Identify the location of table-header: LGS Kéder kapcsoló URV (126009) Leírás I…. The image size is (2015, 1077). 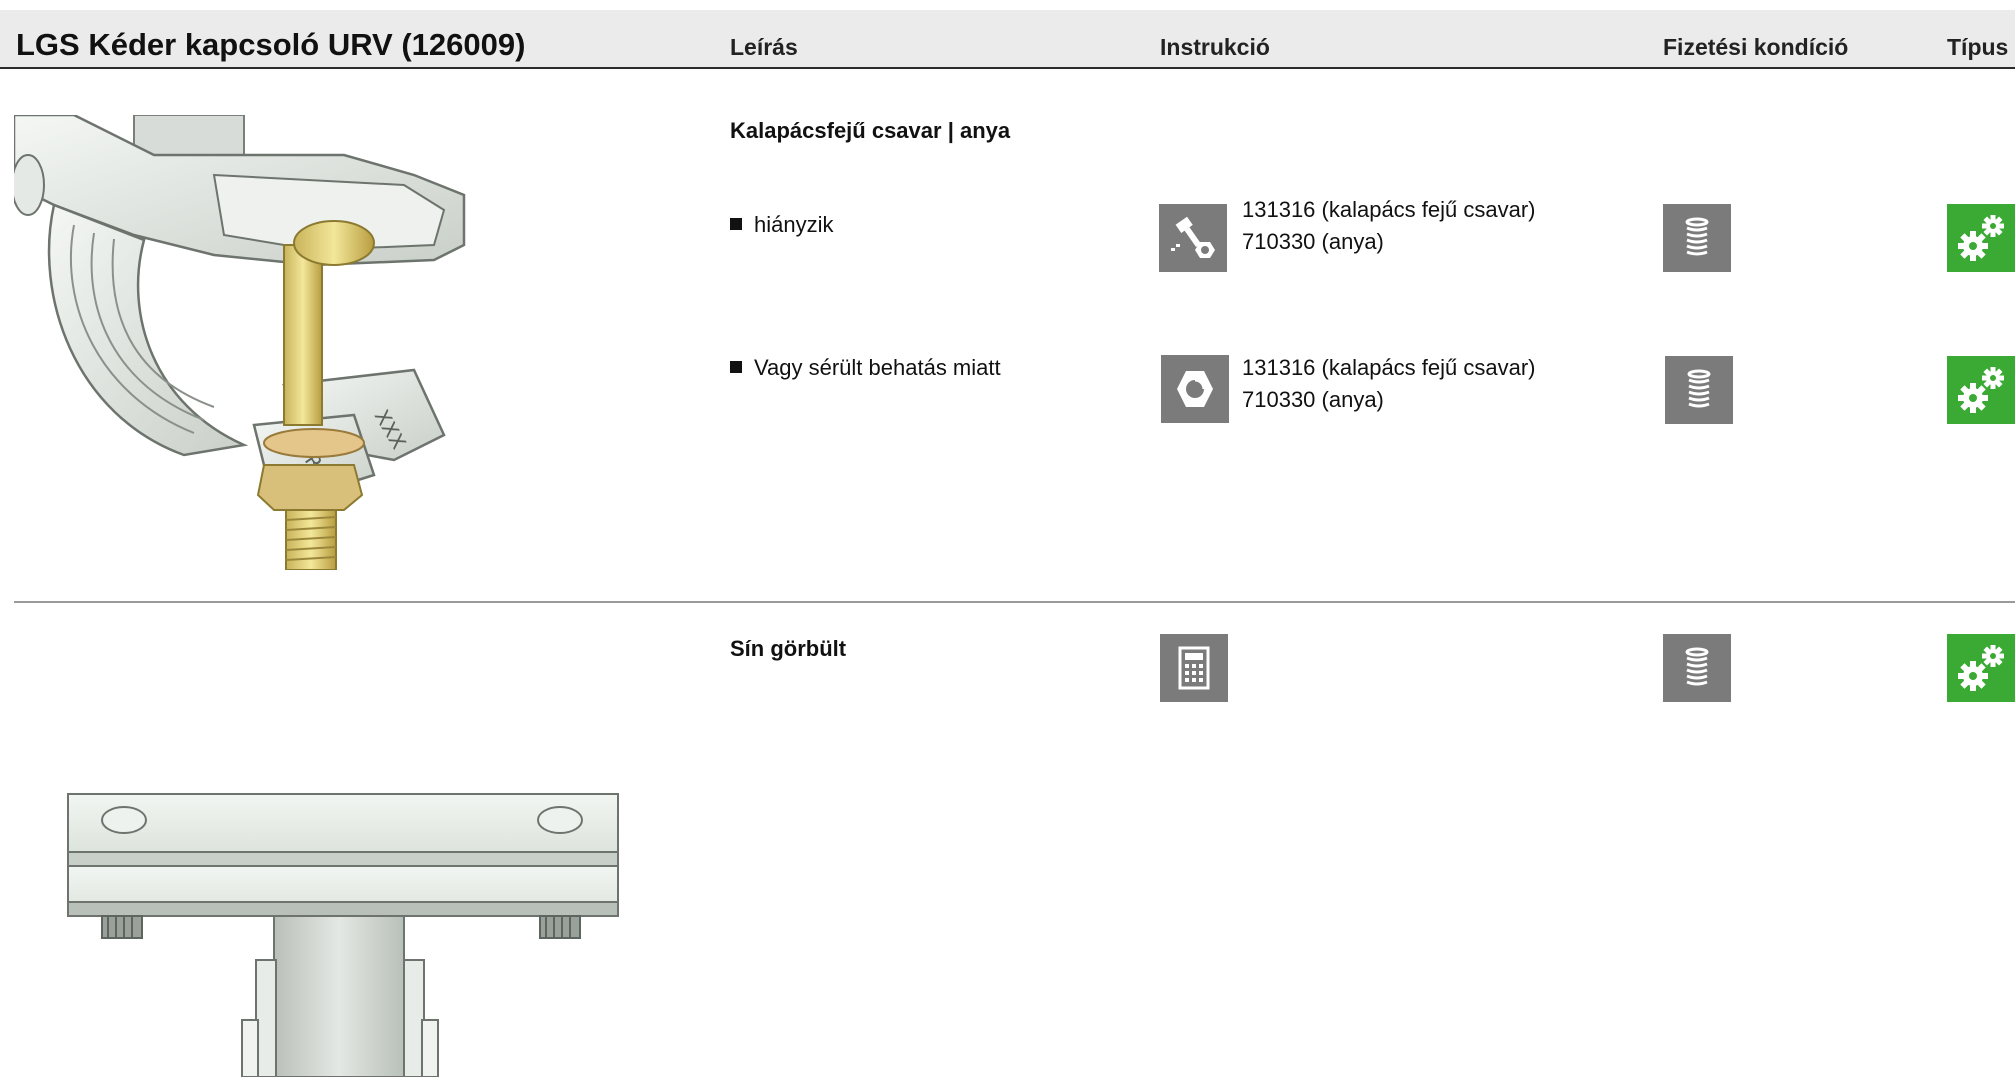
(1007, 39).